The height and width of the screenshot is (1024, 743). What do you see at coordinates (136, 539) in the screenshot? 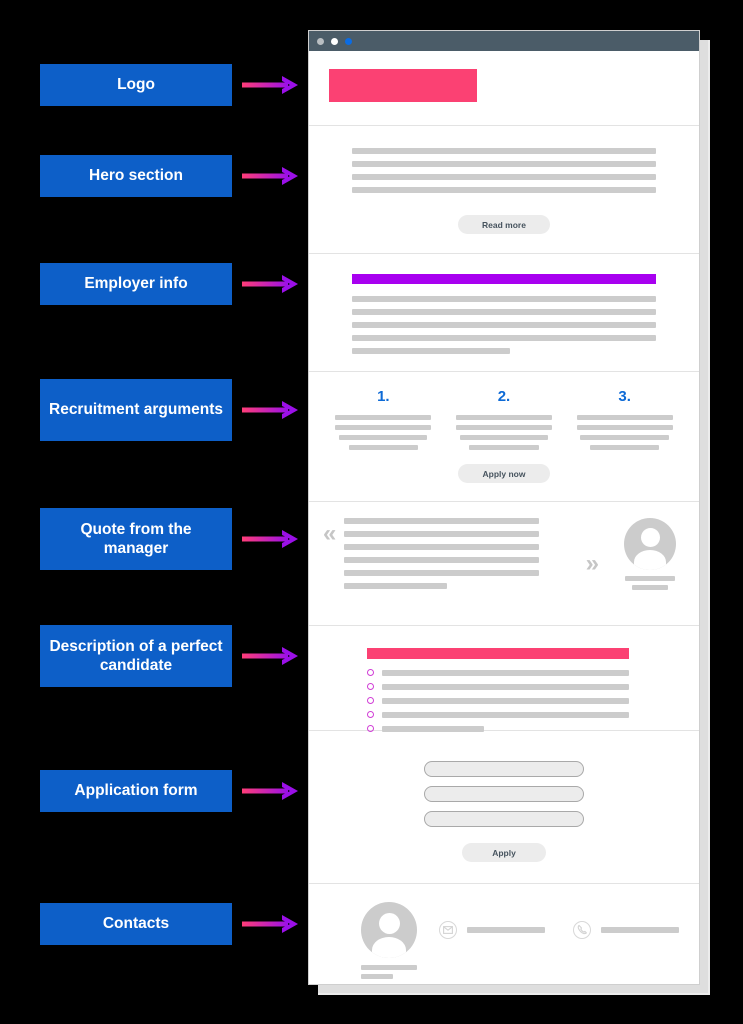
I see `annotation-label-box: Quote from the manager` at bounding box center [136, 539].